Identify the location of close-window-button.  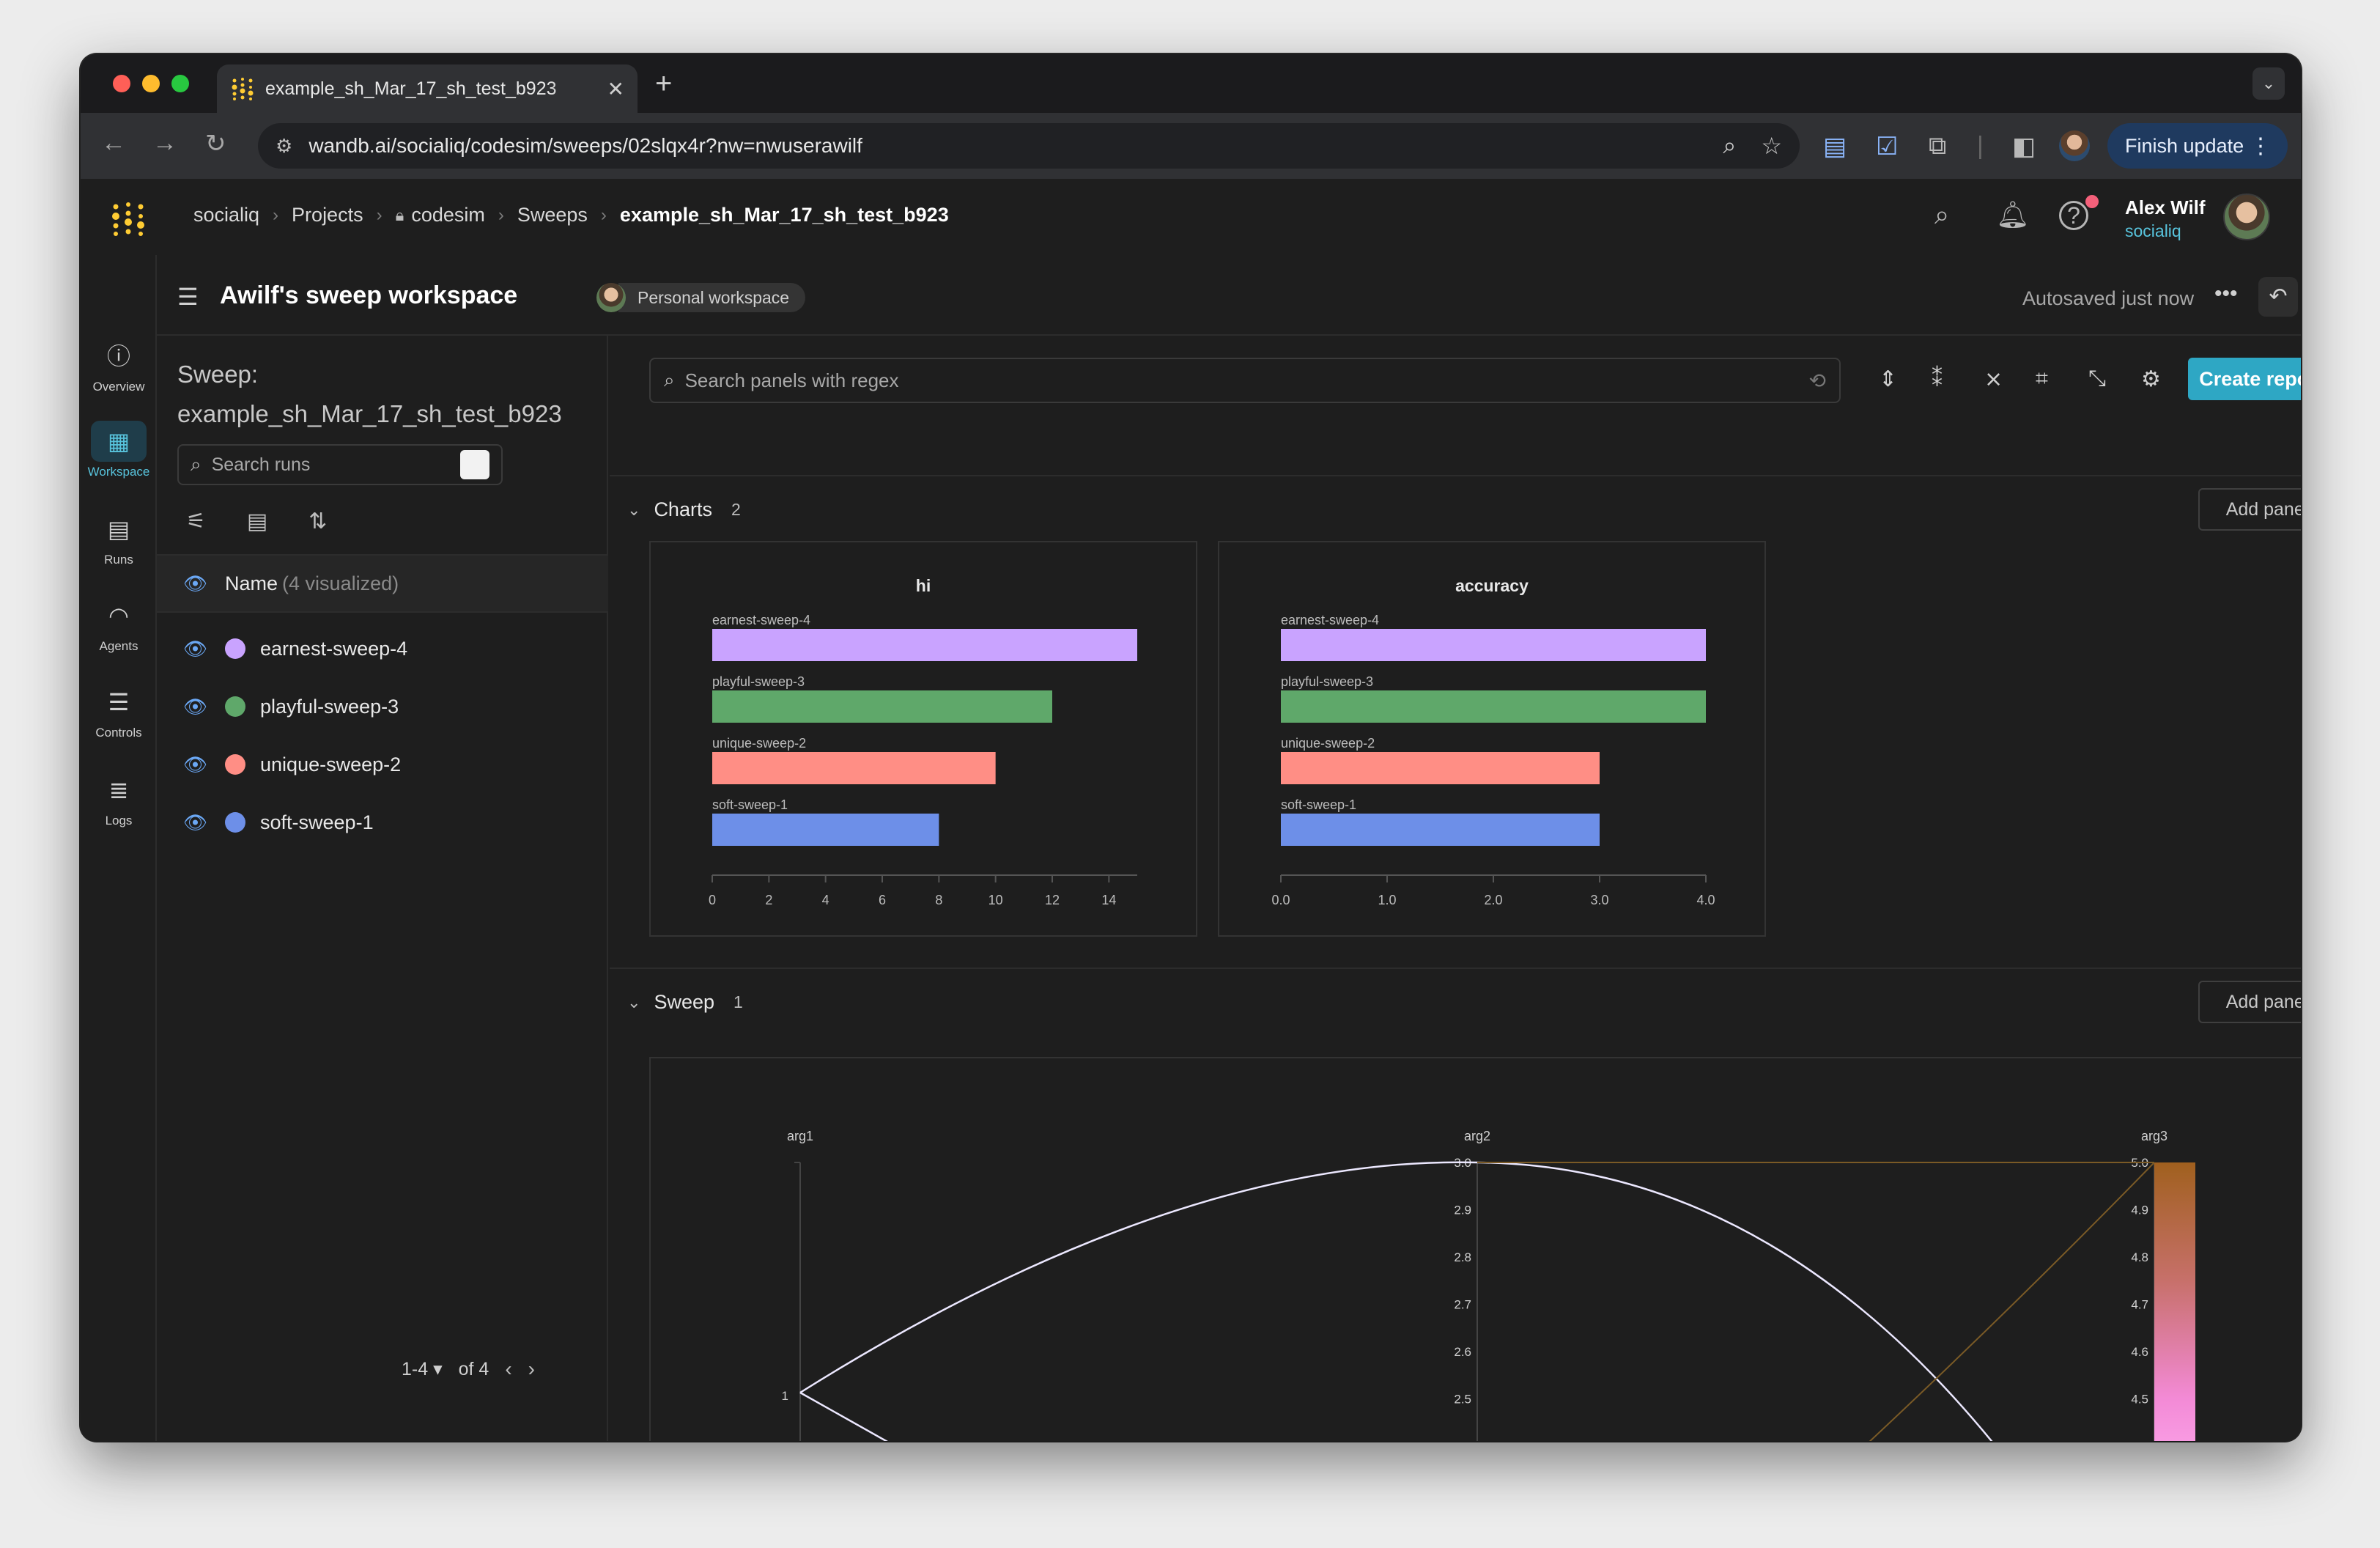
(121, 83).